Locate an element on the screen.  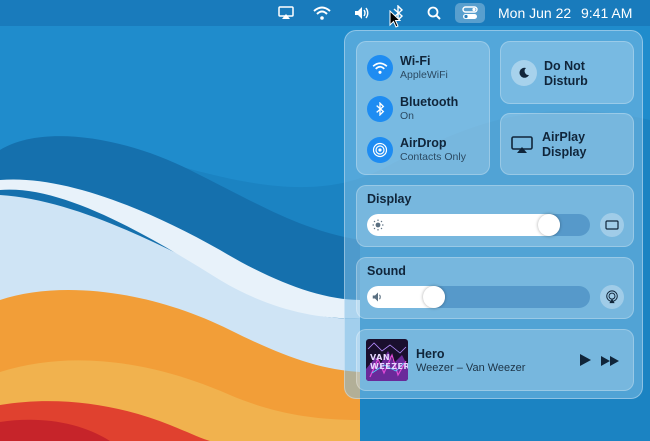
fast-forward-icon is located at coordinates (610, 360).